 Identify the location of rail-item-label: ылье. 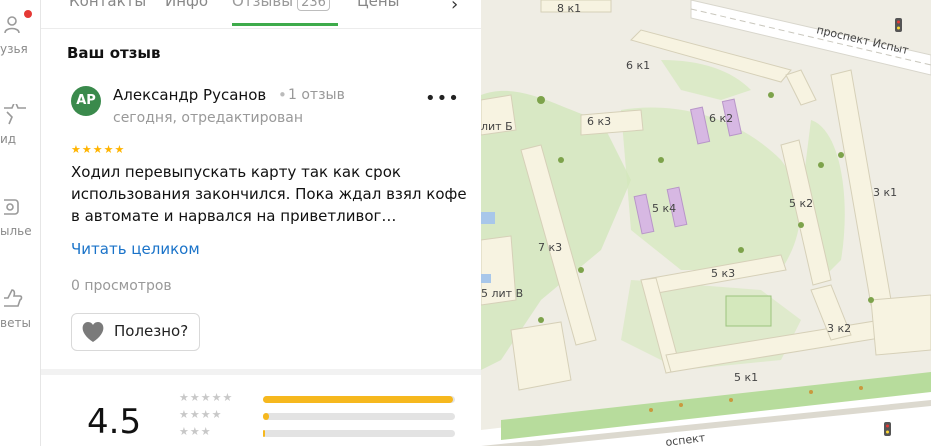
(16, 231).